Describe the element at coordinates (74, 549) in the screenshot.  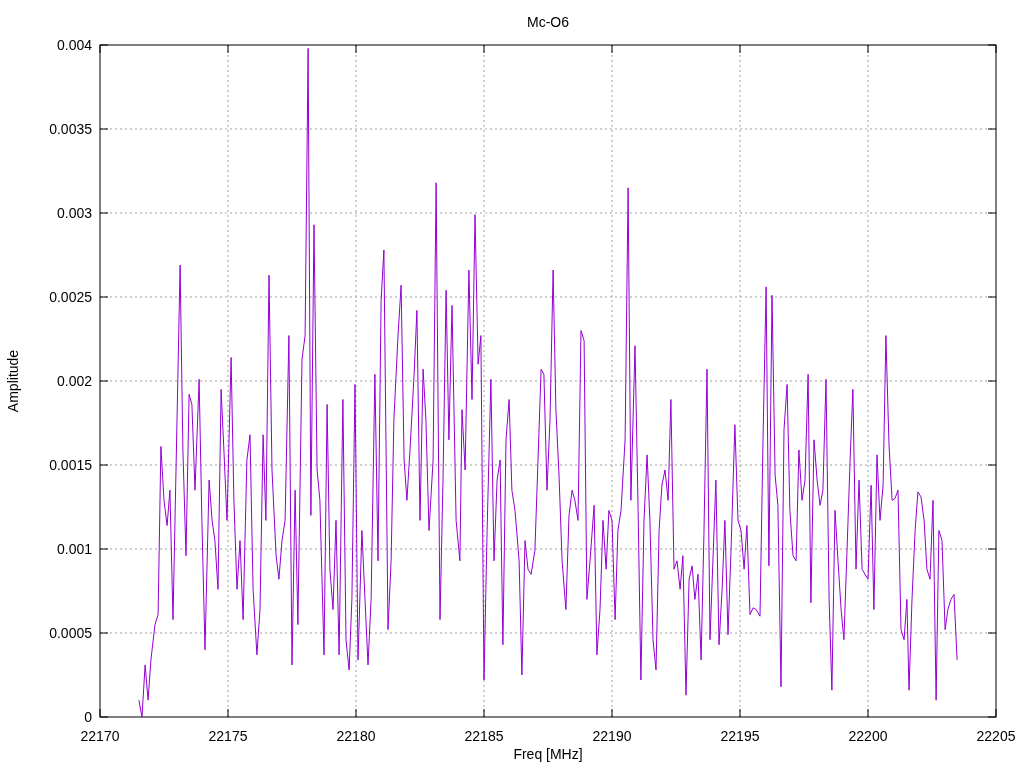
I see `y-tick-label: 0.001` at that location.